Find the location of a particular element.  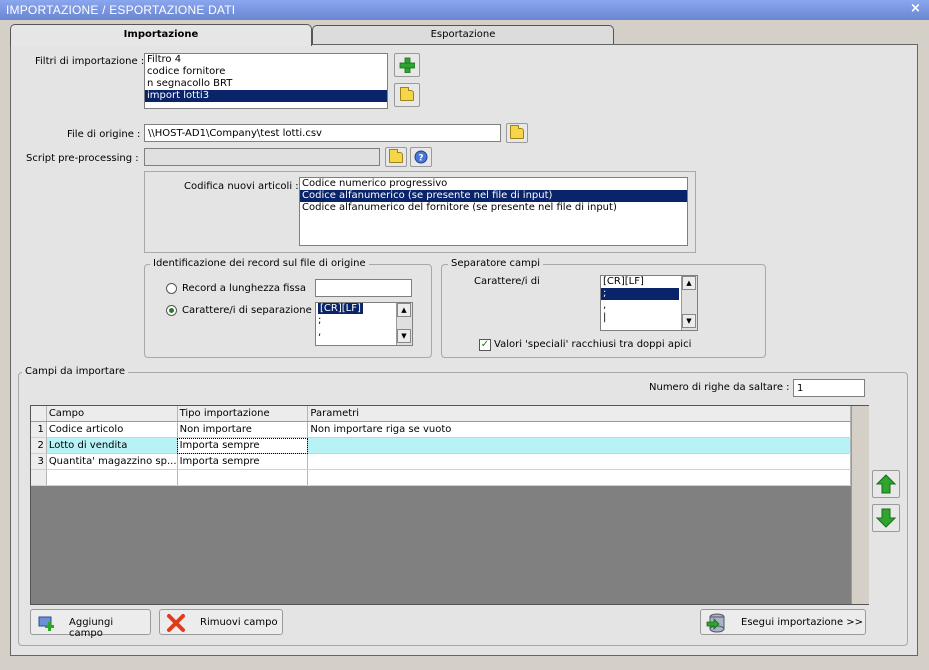

move-down-button is located at coordinates (886, 518).